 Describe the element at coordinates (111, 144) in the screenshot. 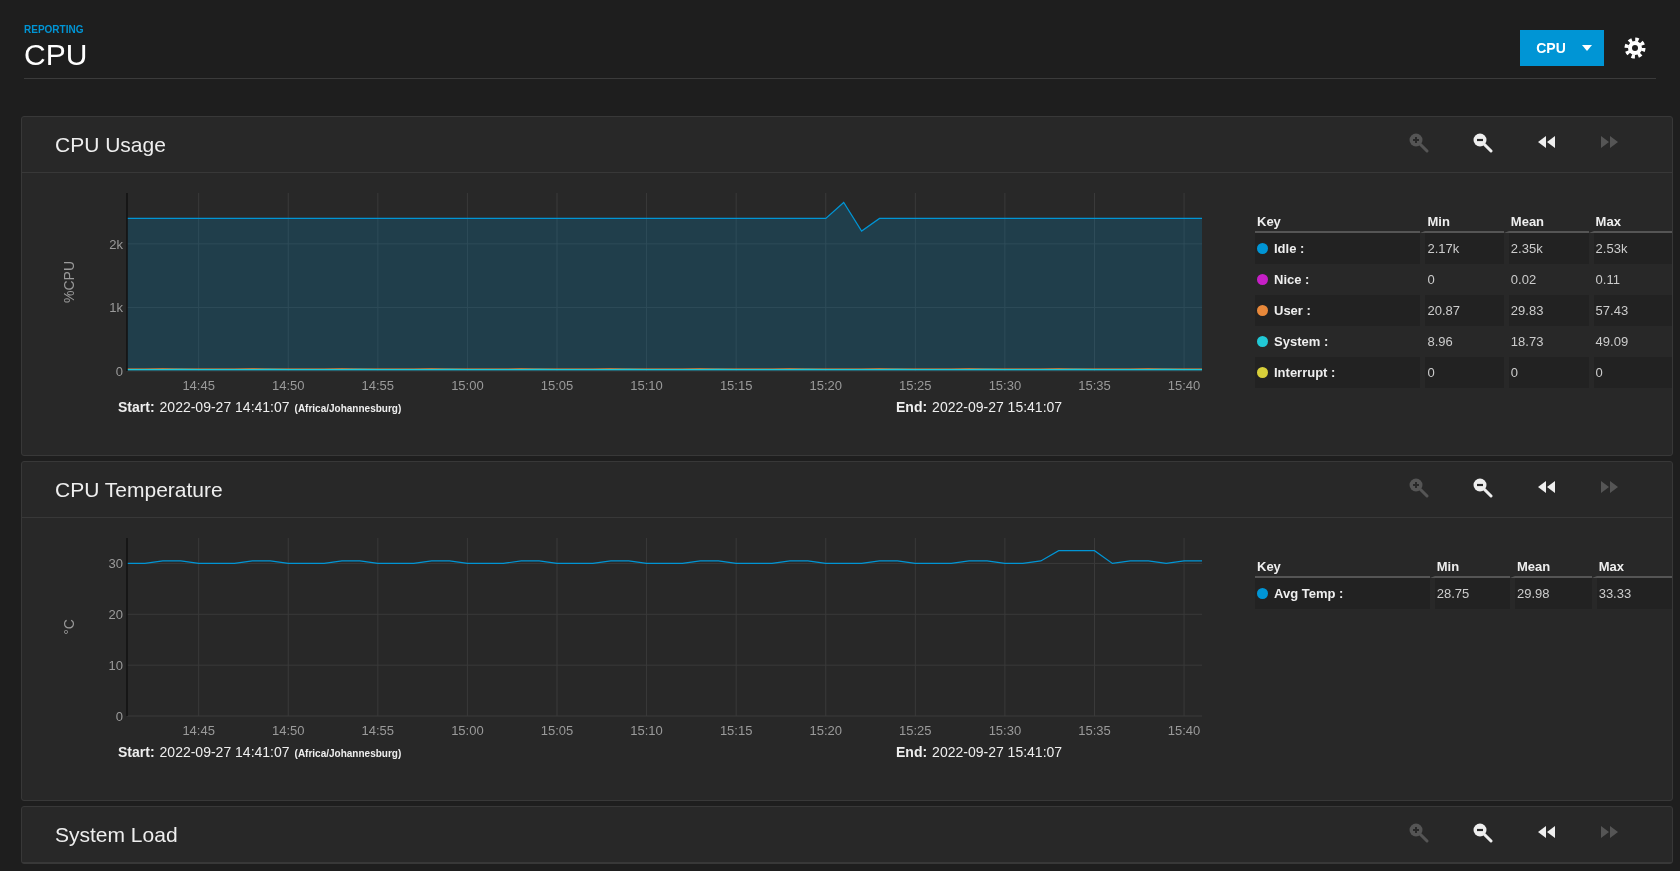

I see `card-title: CPU Usage` at that location.